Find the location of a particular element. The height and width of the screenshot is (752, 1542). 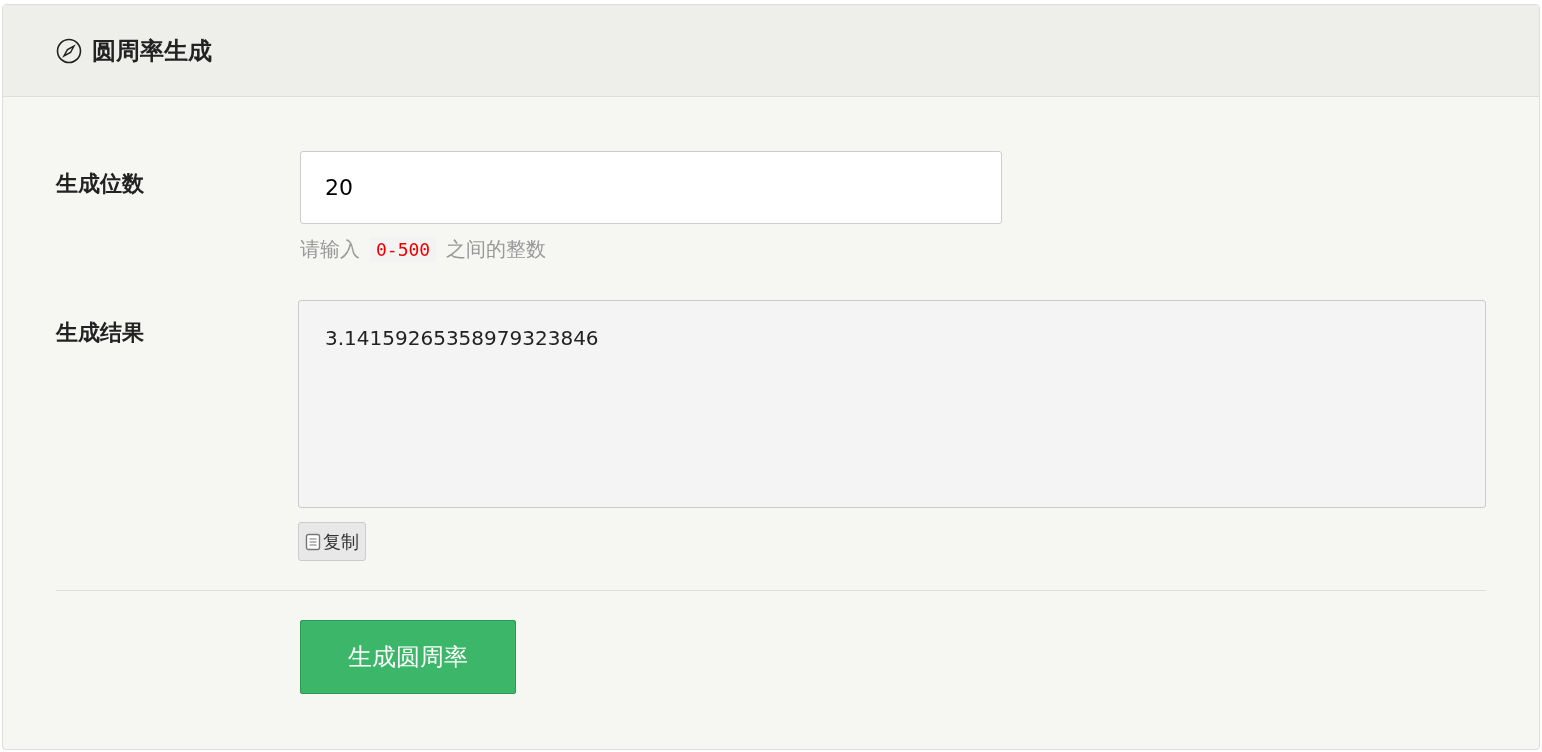

field-label: 生成位数 is located at coordinates (100, 184).